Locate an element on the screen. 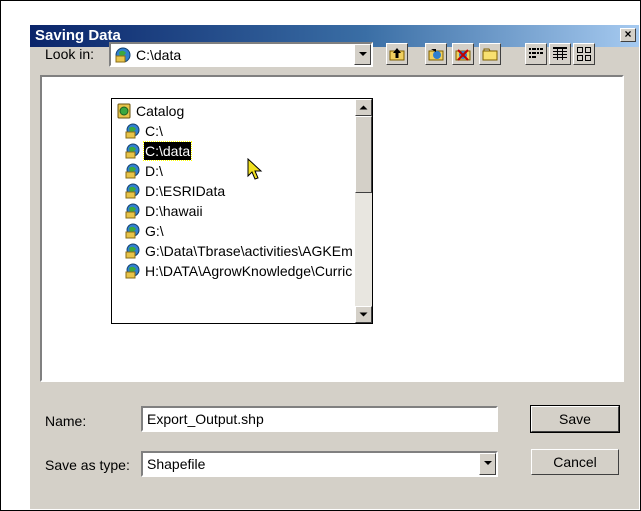 The height and width of the screenshot is (511, 641). new-folder-button is located at coordinates (490, 54).